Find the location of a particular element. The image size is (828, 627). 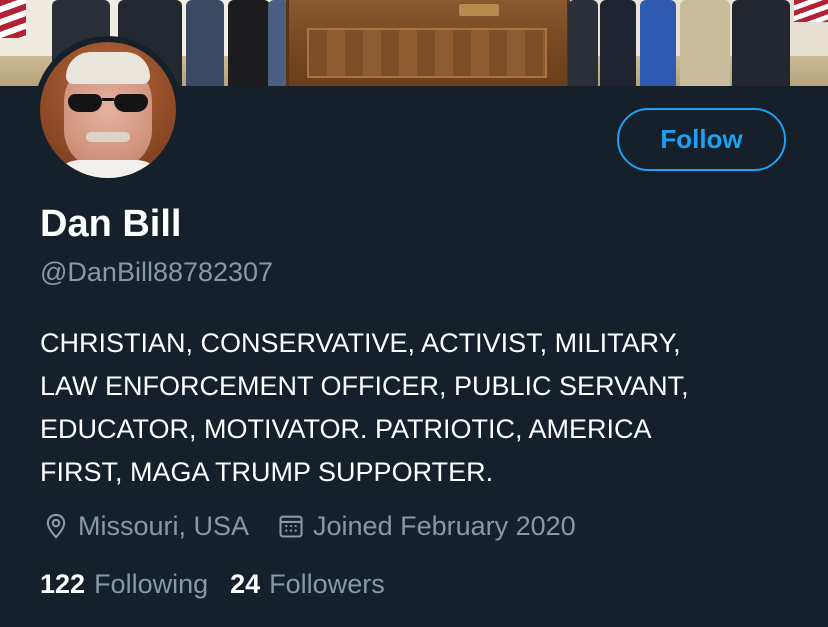

bio-line: EDUCATOR, MOTIVATOR. PATRIOTIC, AMERICA is located at coordinates (346, 429).